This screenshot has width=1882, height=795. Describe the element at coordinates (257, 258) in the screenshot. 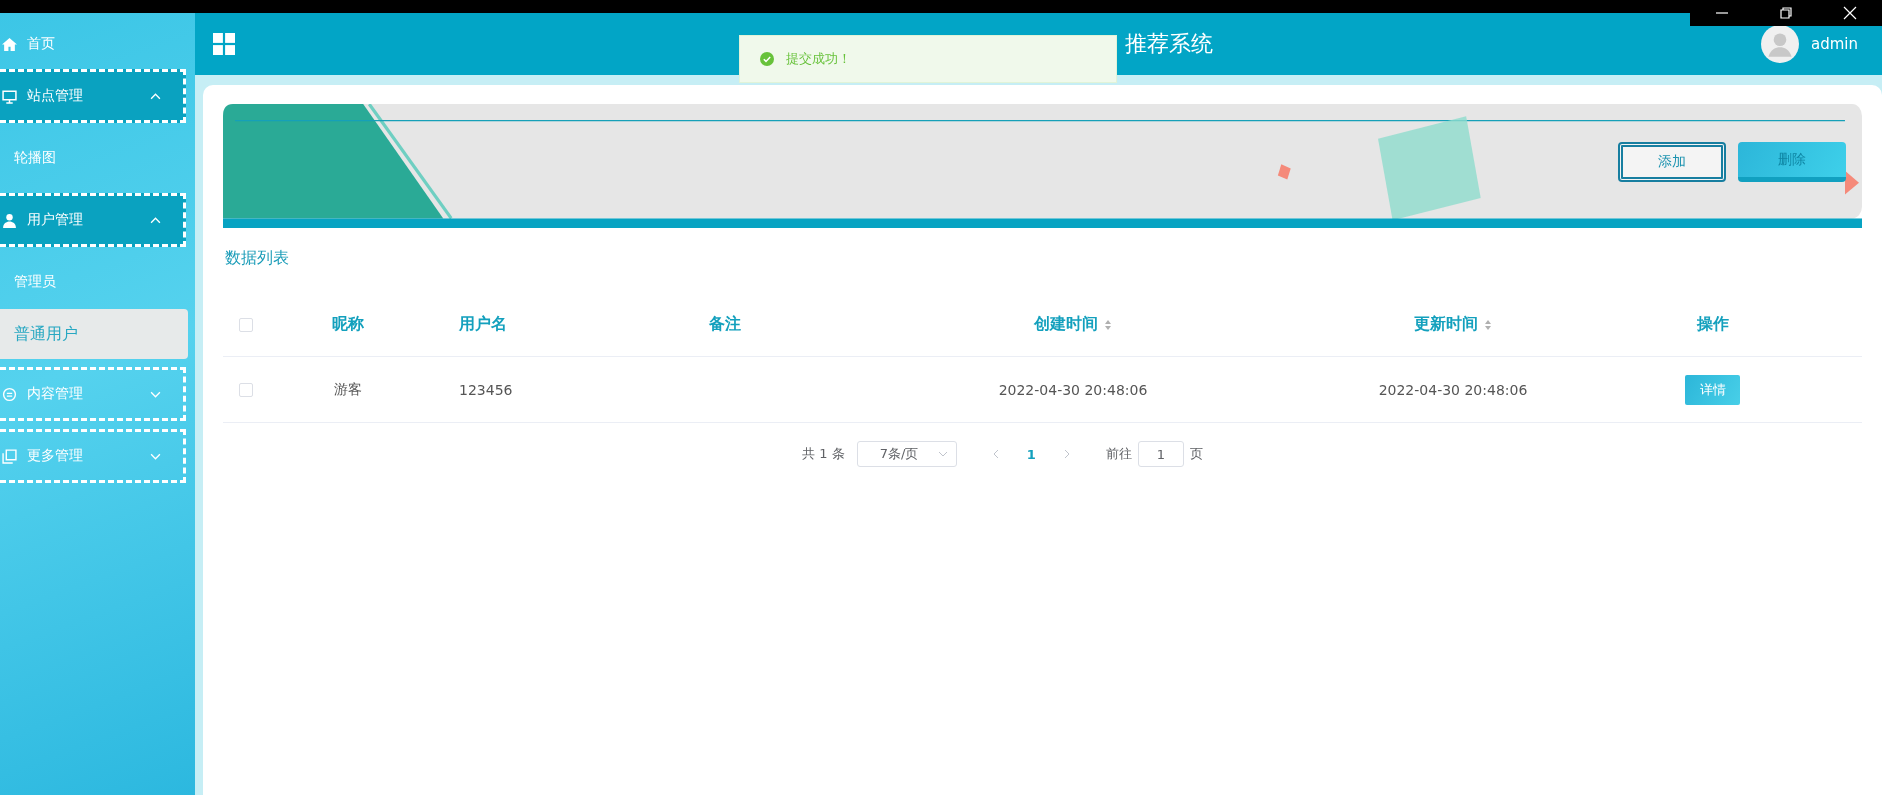

I see `section-title: 数据列表` at that location.